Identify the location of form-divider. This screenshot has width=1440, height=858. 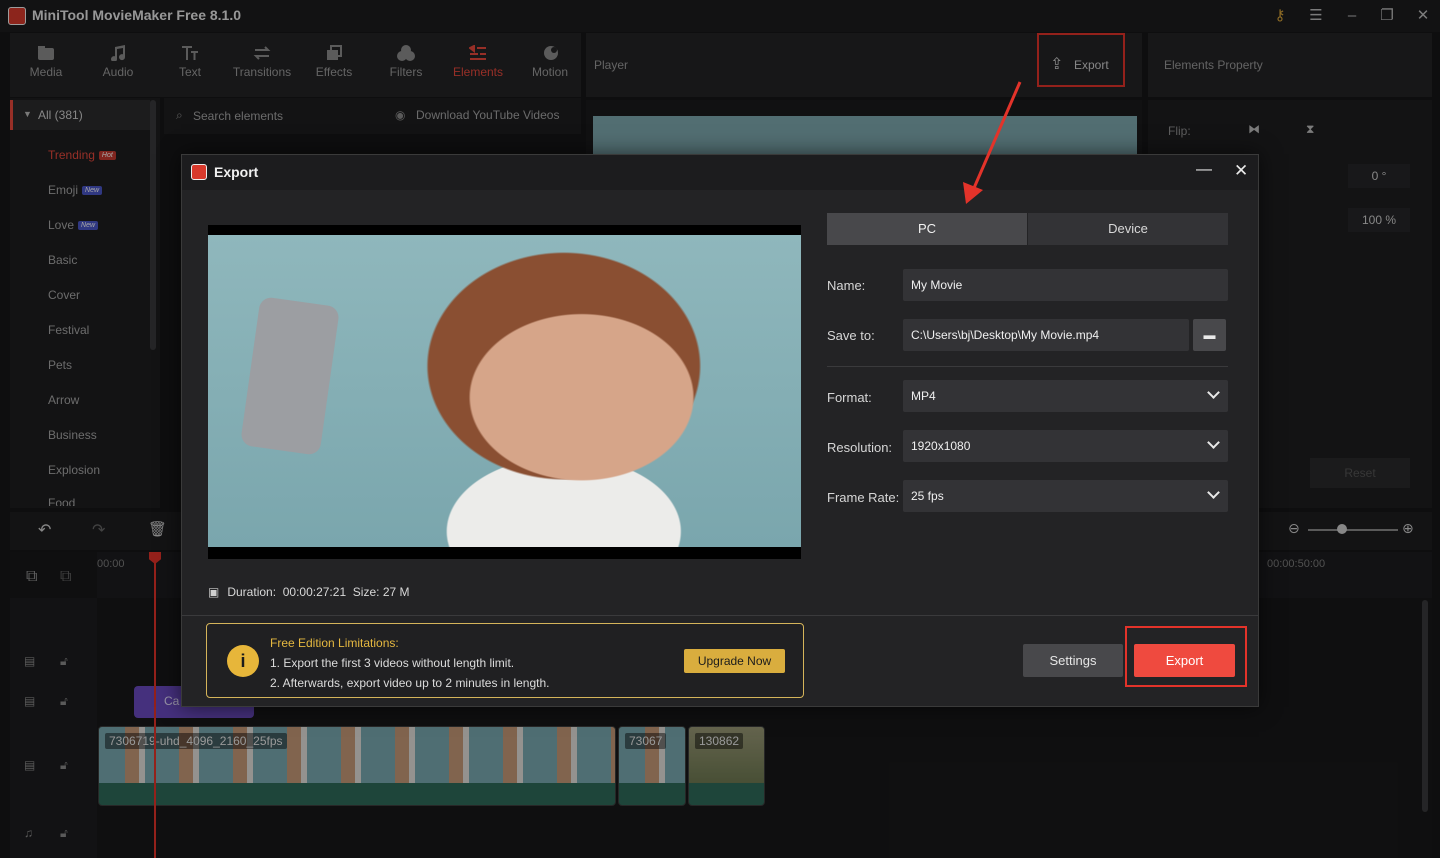
(1027, 366).